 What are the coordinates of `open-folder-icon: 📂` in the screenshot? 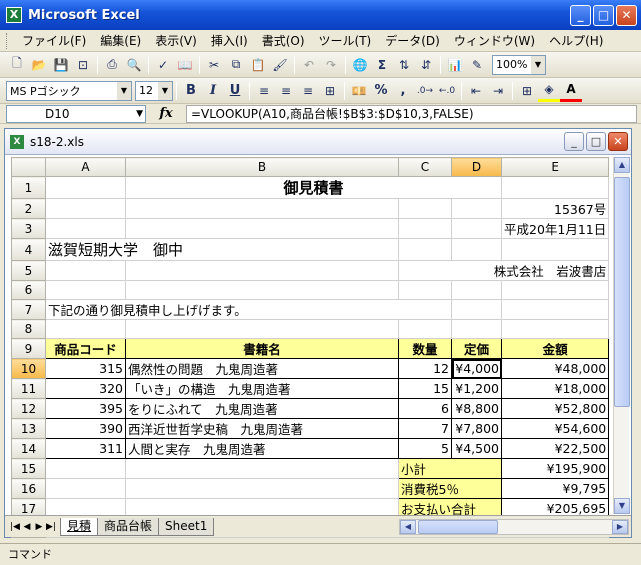 It's located at (39, 65).